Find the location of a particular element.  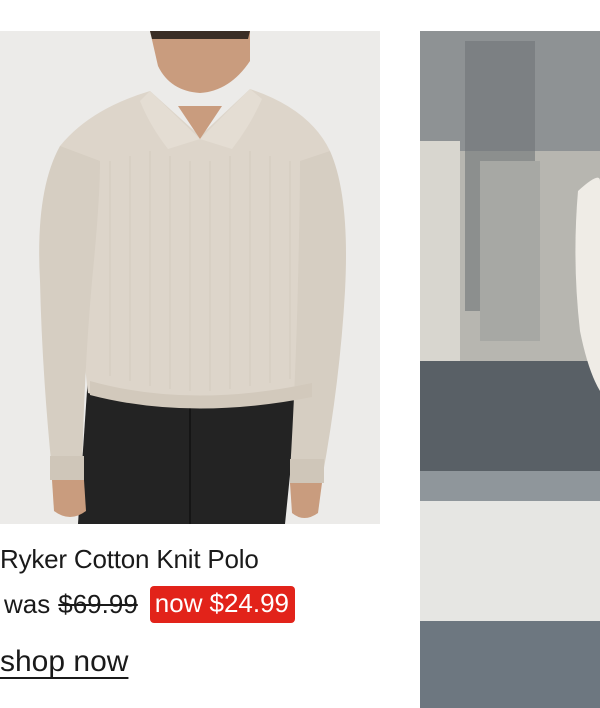

sale-price-badge: now $24.99 is located at coordinates (222, 604).